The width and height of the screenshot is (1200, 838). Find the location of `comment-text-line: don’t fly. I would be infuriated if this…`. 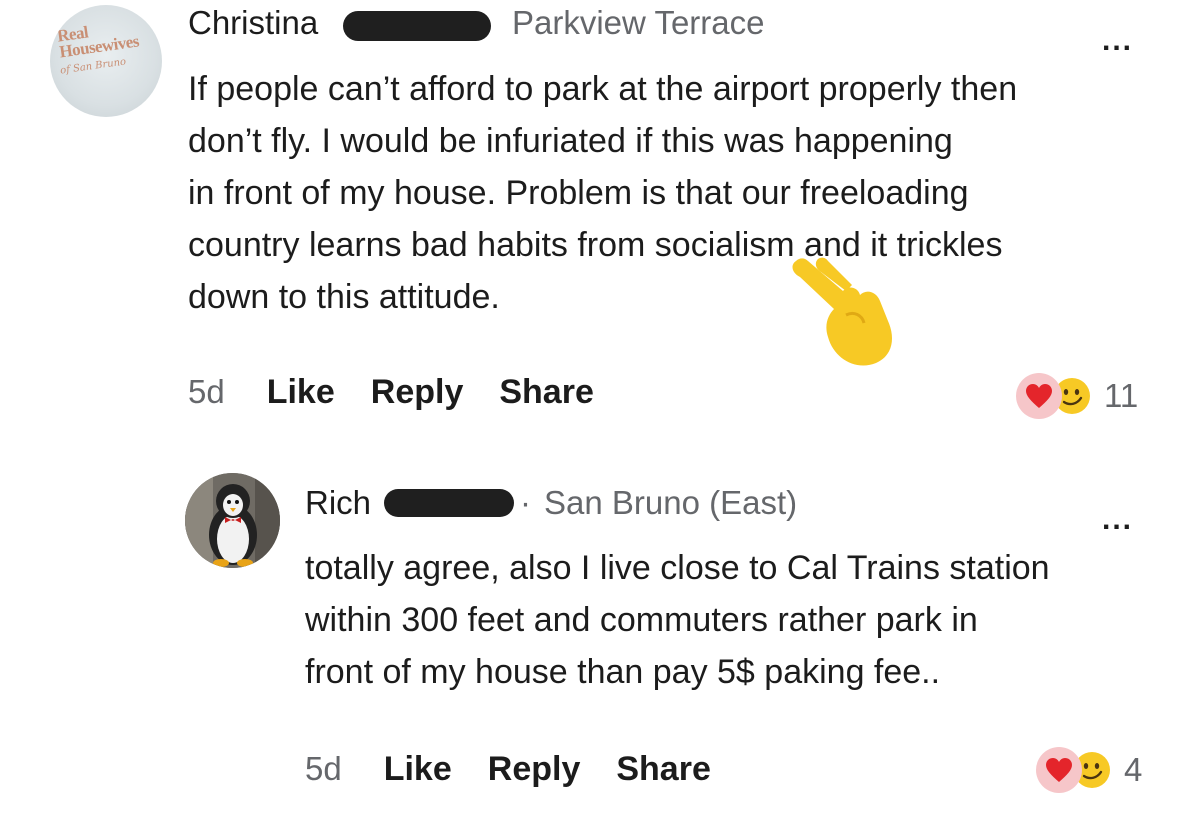

comment-text-line: don’t fly. I would be infuriated if this… is located at coordinates (570, 141).